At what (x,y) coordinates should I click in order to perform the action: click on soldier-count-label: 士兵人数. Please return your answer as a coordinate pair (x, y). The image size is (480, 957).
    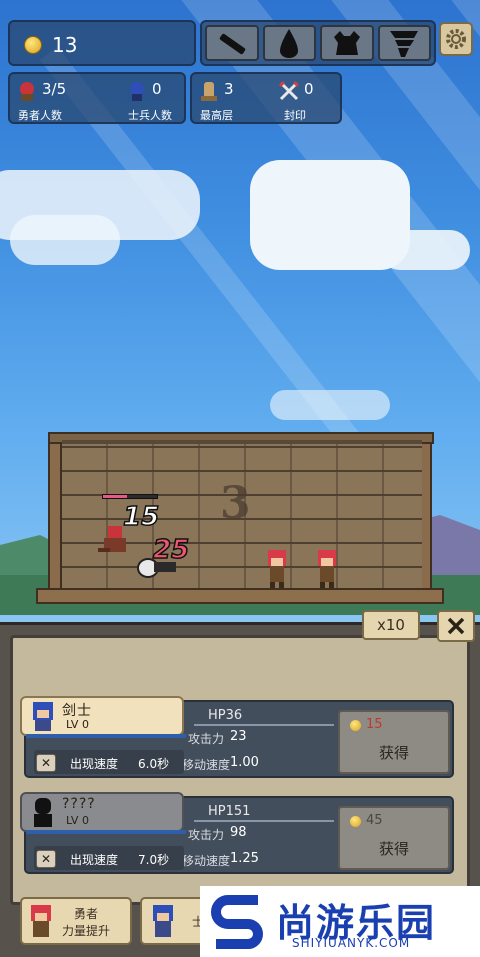
    Looking at the image, I should click on (150, 115).